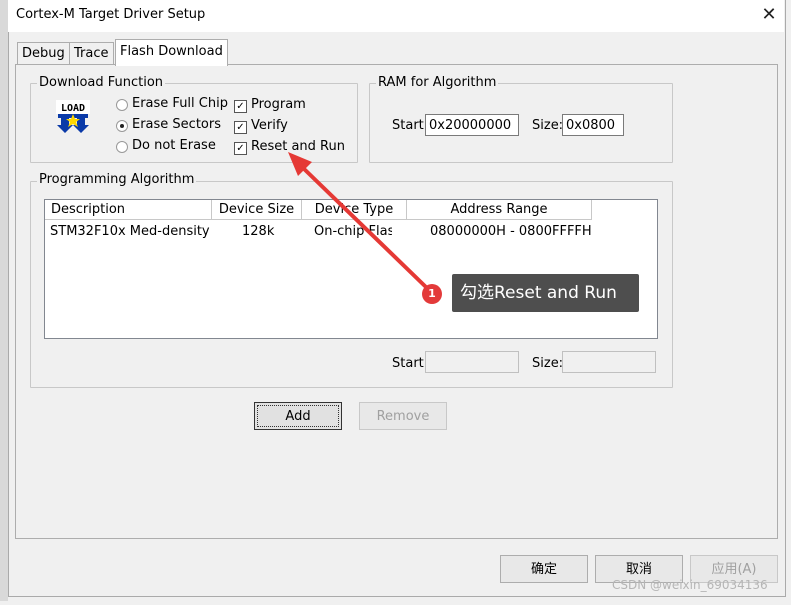 The image size is (791, 605). Describe the element at coordinates (410, 125) in the screenshot. I see `ram-start-label: Start:` at that location.